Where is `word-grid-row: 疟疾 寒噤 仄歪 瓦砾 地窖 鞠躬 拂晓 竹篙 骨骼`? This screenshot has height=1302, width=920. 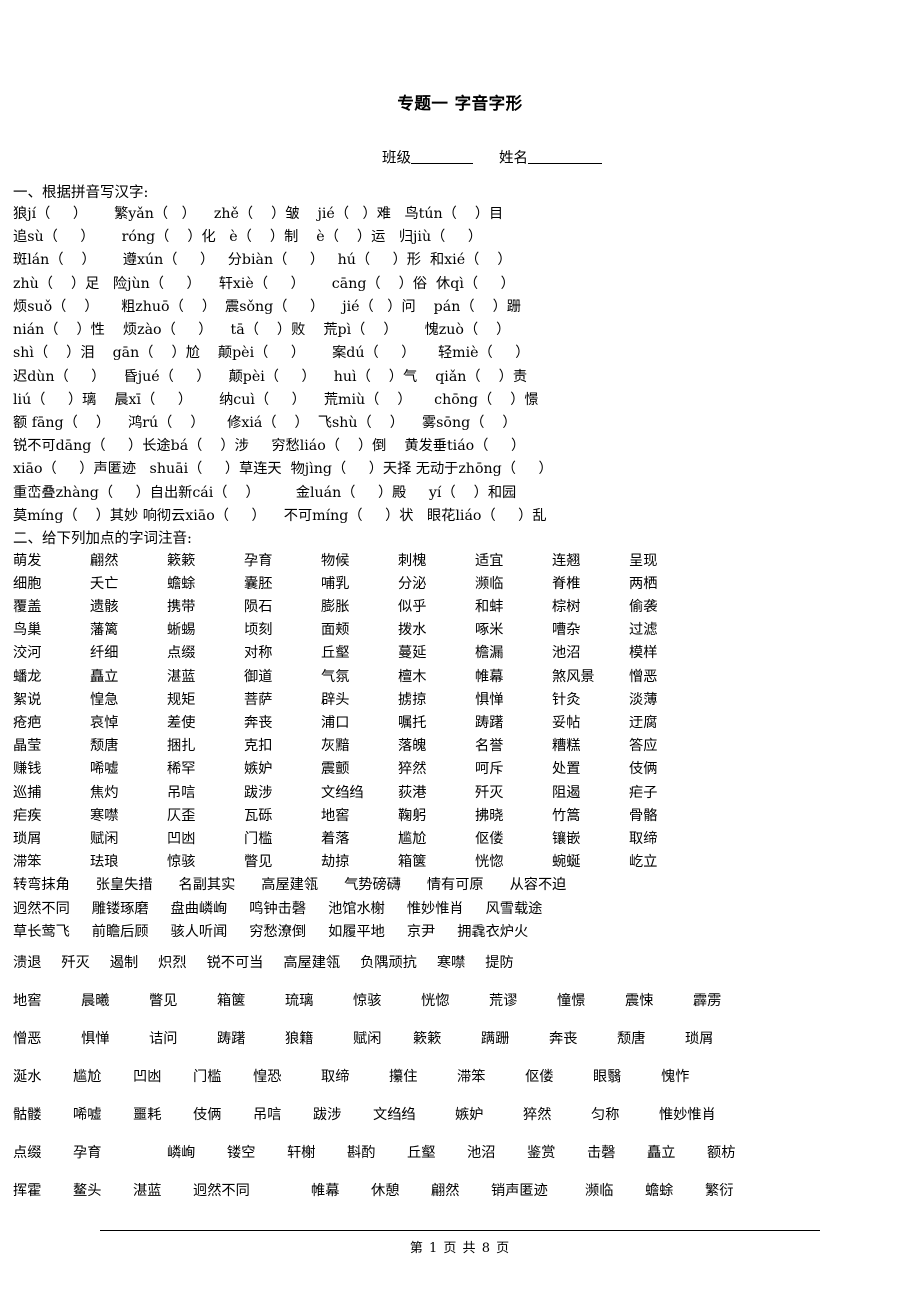
word-grid-row: 疟疾 寒噤 仄歪 瓦砾 地窖 鞠躬 拂晓 竹篙 骨骼 is located at coordinates (466, 816).